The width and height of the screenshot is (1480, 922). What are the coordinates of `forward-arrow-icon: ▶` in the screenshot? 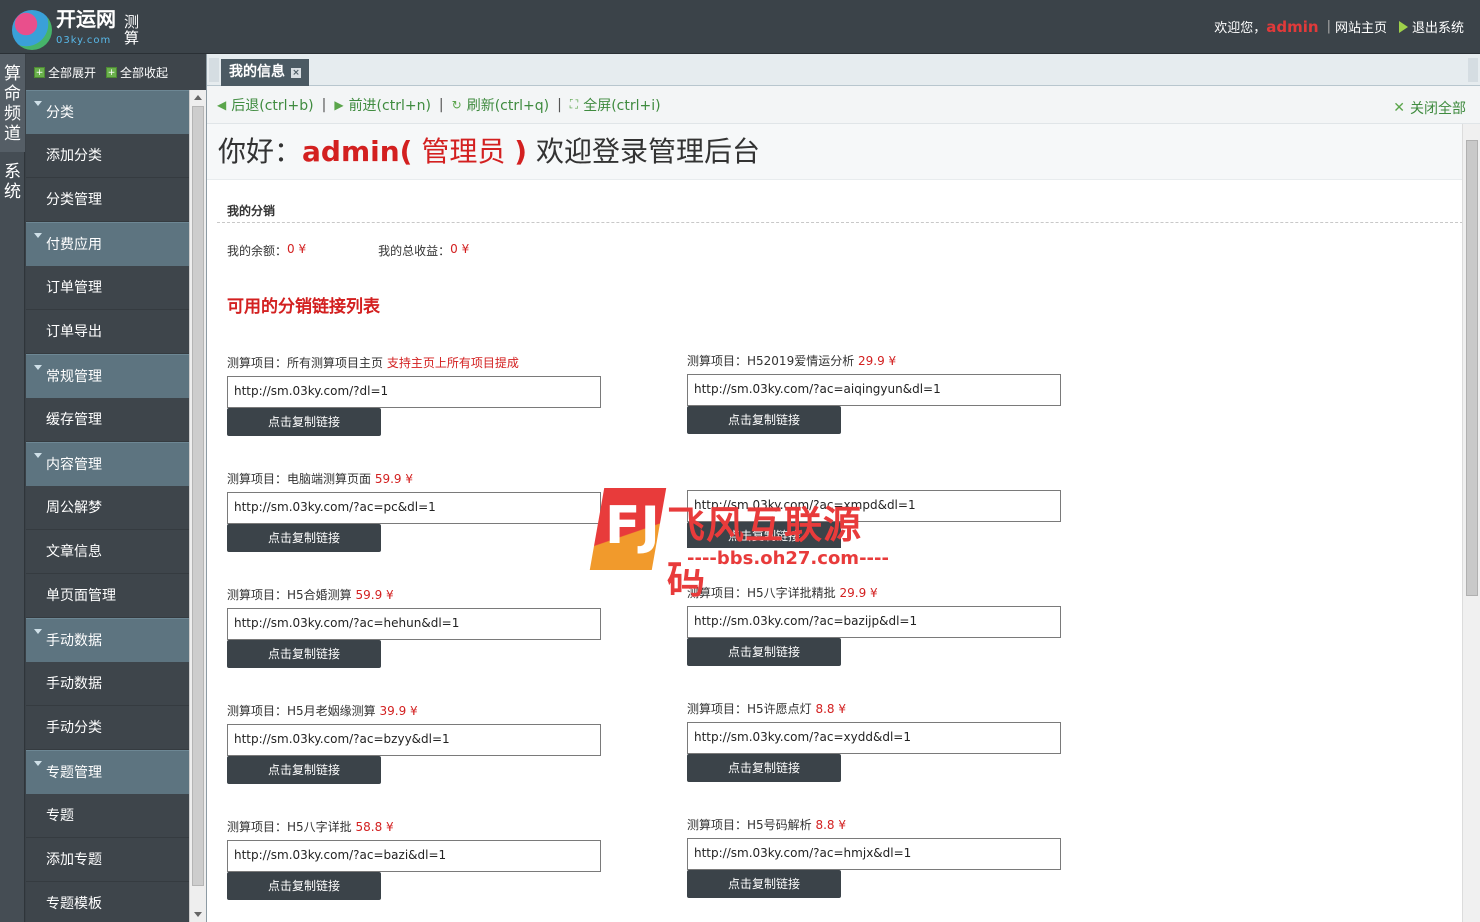 It's located at (339, 104).